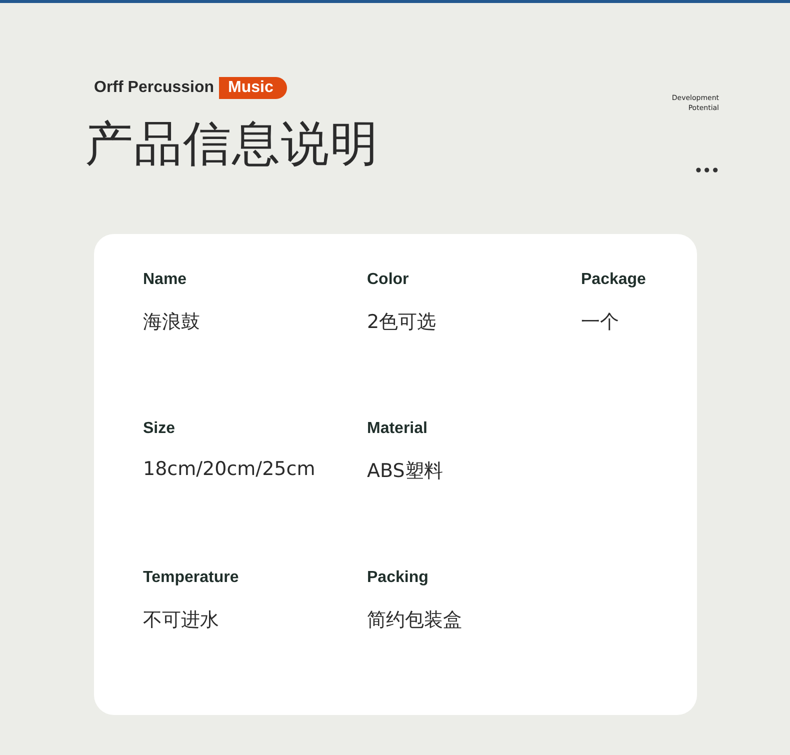 The height and width of the screenshot is (755, 790). What do you see at coordinates (398, 578) in the screenshot?
I see `spec-label: Packing` at bounding box center [398, 578].